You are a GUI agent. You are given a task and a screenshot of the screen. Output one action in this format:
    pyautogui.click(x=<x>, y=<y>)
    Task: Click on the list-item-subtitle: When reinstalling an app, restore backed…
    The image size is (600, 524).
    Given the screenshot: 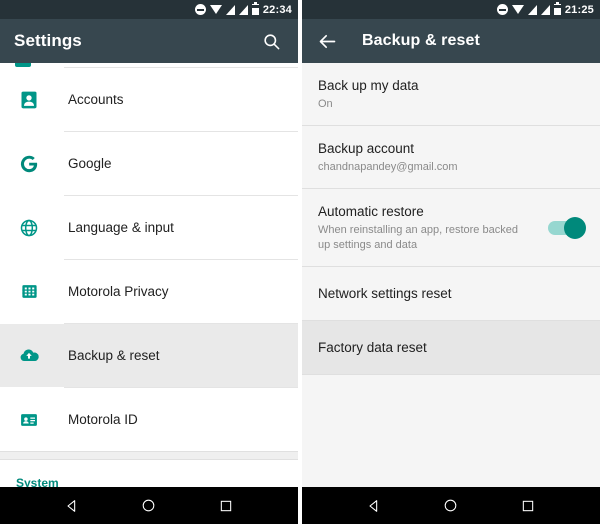 What is the action you would take?
    pyautogui.click(x=418, y=237)
    